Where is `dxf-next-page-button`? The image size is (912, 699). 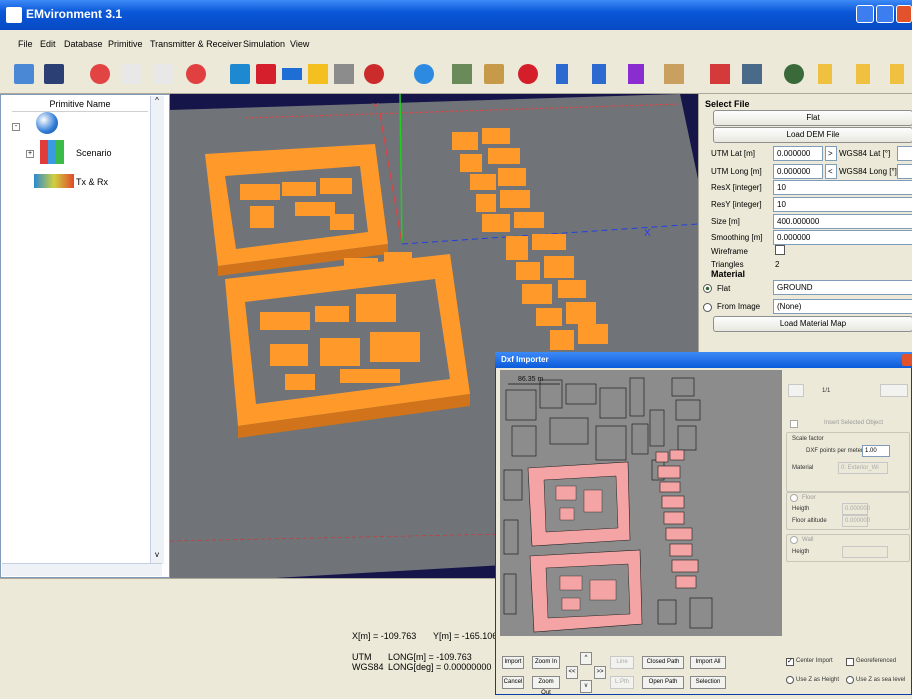 dxf-next-page-button is located at coordinates (894, 390).